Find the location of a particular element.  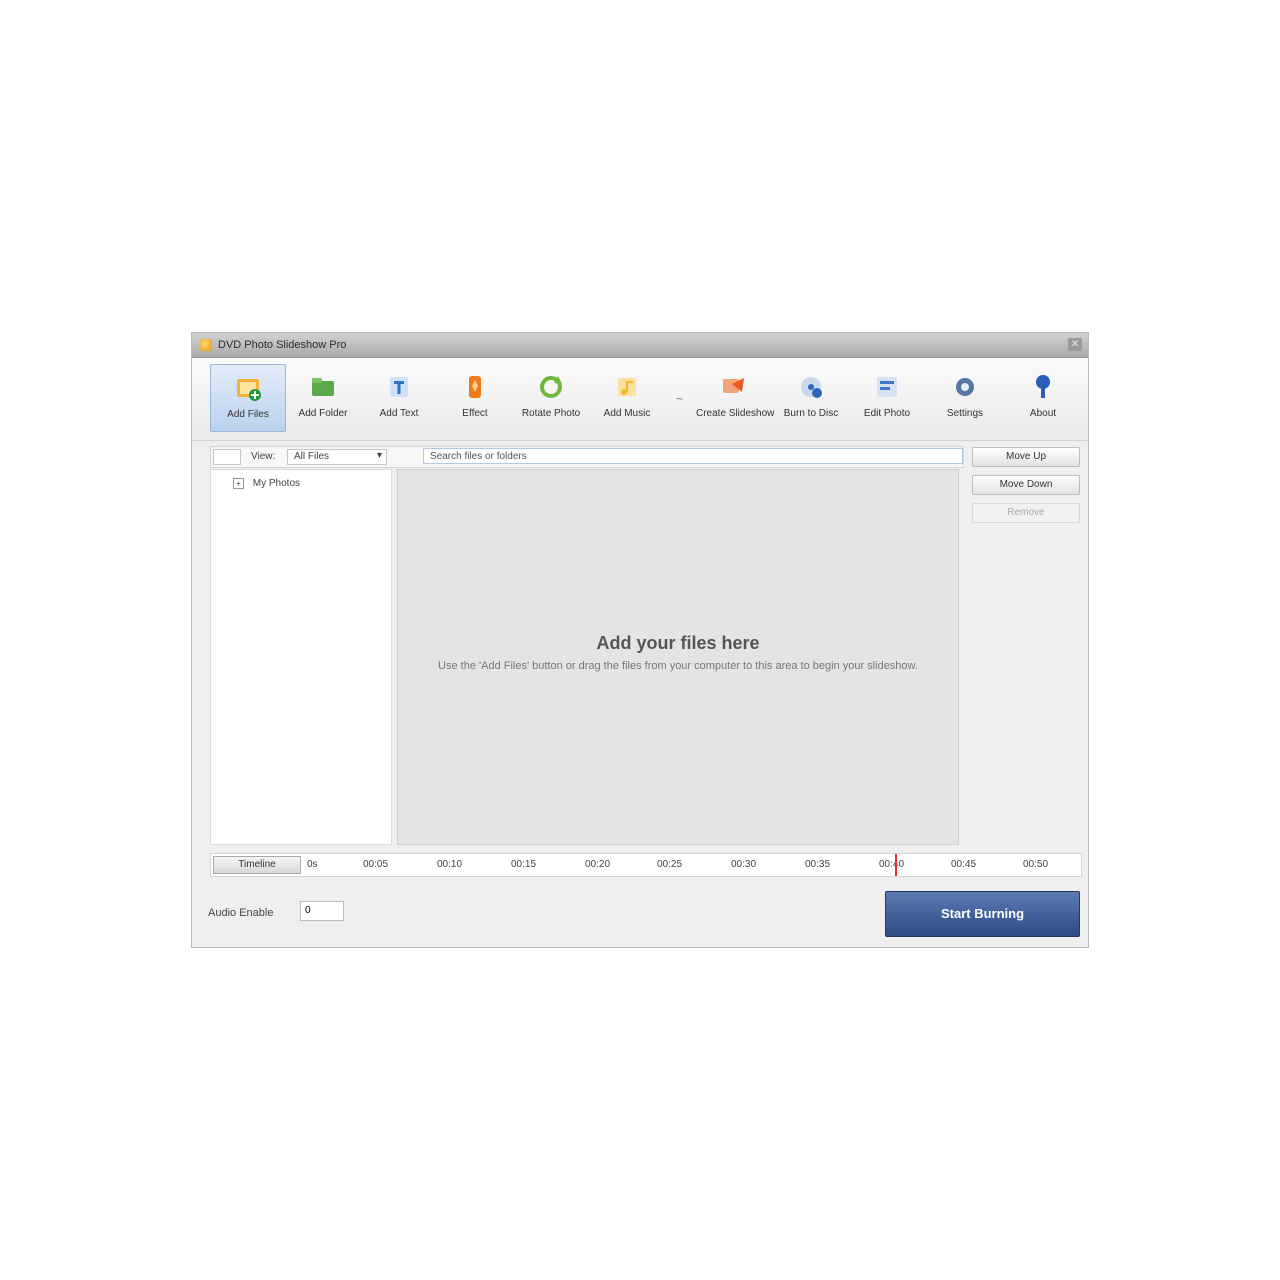

close-icon: ✕ is located at coordinates (1075, 344).